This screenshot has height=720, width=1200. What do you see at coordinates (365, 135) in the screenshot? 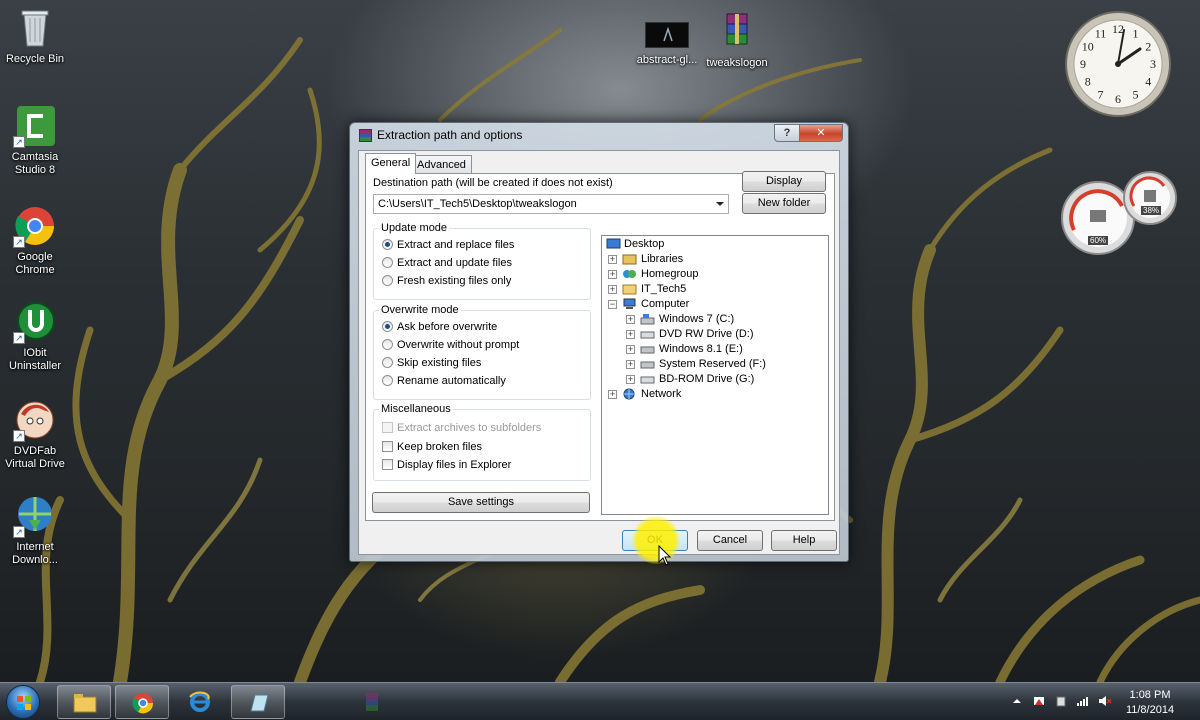
I see `winrar-app-icon` at bounding box center [365, 135].